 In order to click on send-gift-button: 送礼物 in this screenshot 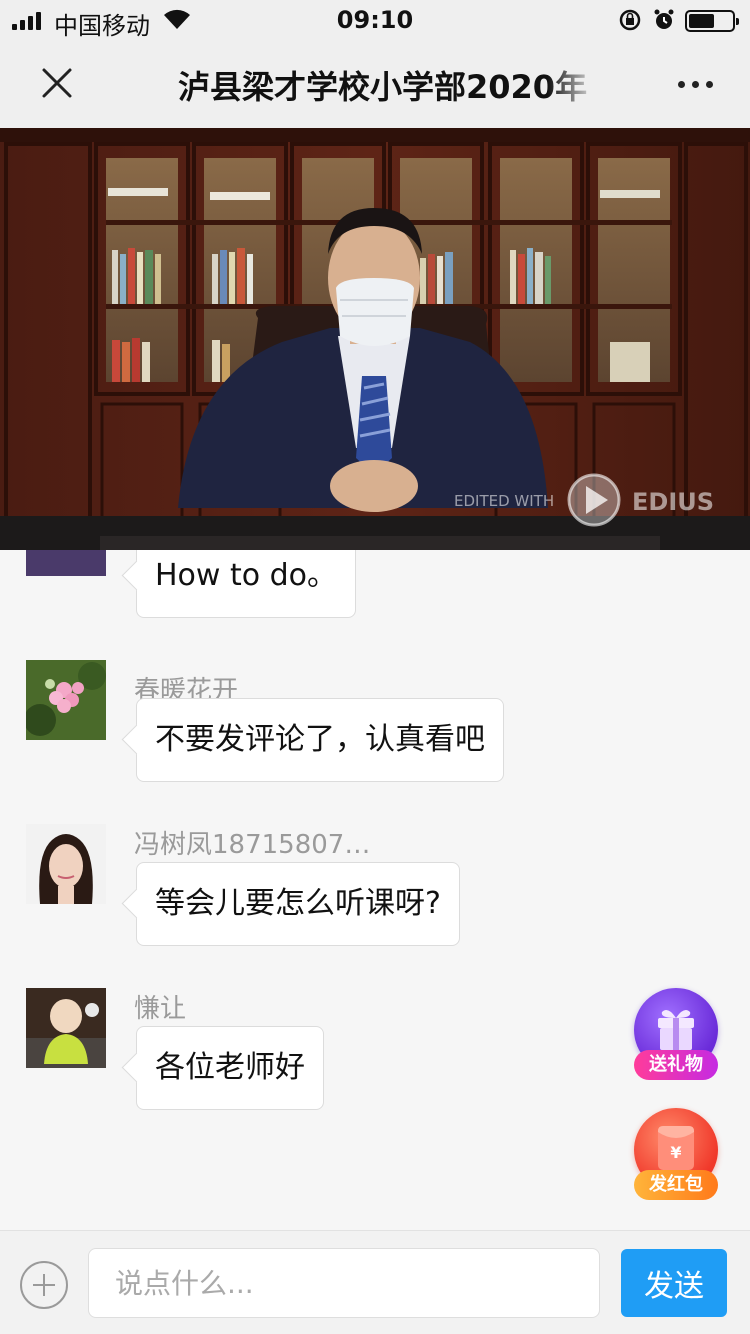, I will do `click(676, 1038)`.